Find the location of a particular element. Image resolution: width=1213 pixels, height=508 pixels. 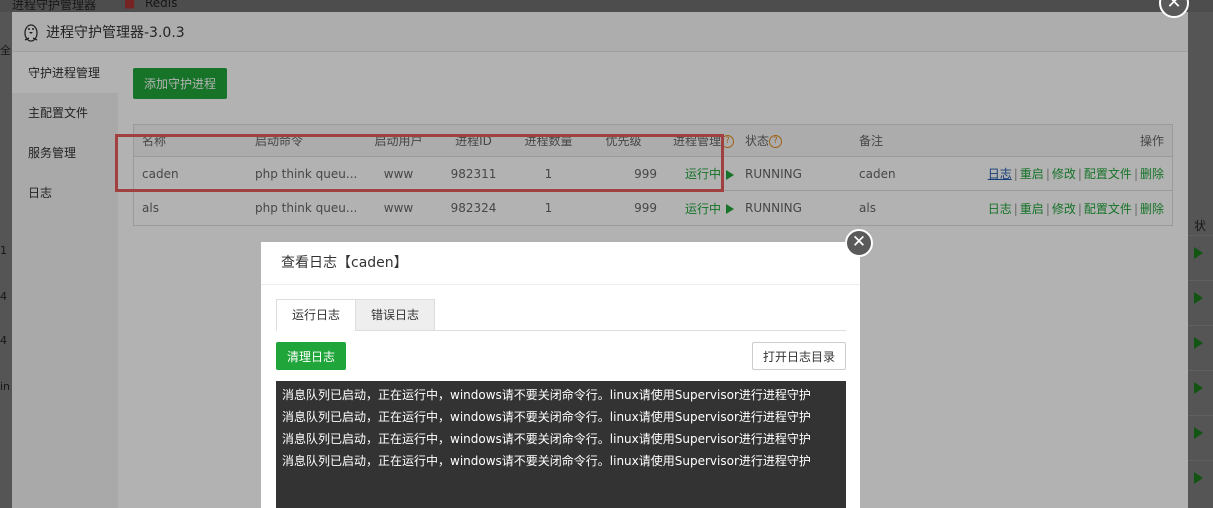

modal-title: 查看日志【caden】 is located at coordinates (560, 263).